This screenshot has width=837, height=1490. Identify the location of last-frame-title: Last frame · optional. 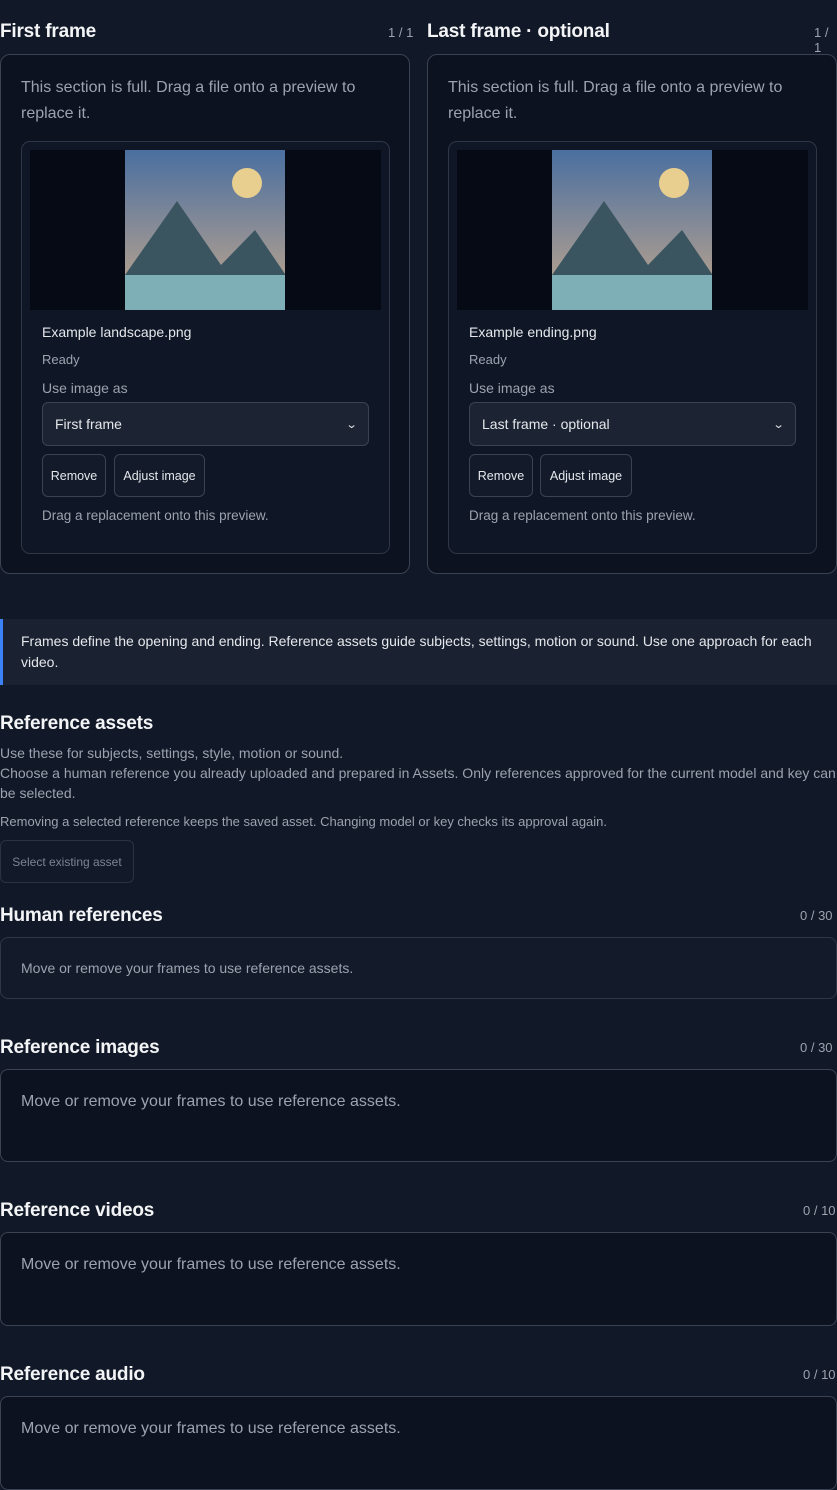
(518, 31).